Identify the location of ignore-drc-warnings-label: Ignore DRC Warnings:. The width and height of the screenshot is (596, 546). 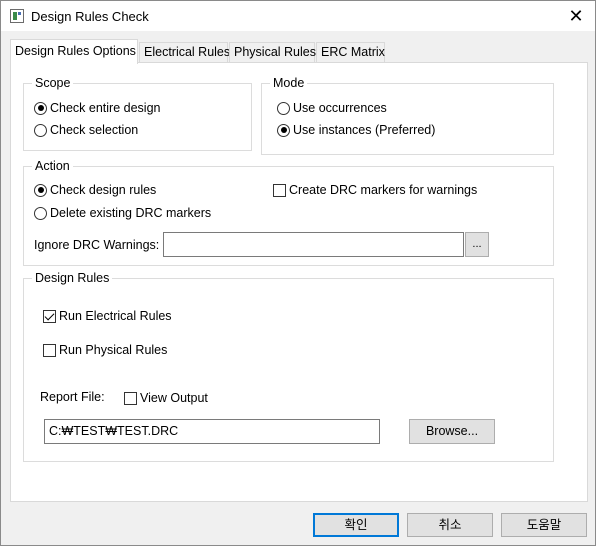
(97, 245).